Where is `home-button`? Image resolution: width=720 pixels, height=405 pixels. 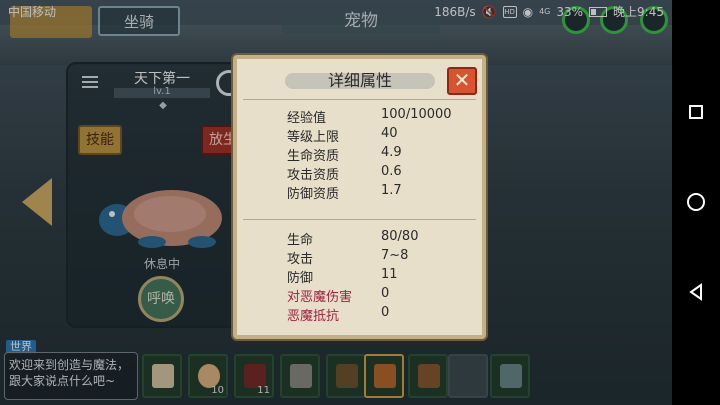
home-button is located at coordinates (696, 202).